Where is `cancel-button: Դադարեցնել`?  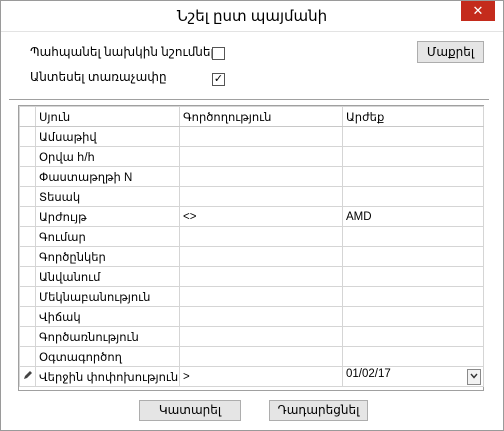
cancel-button: Դադարեցնել is located at coordinates (318, 410).